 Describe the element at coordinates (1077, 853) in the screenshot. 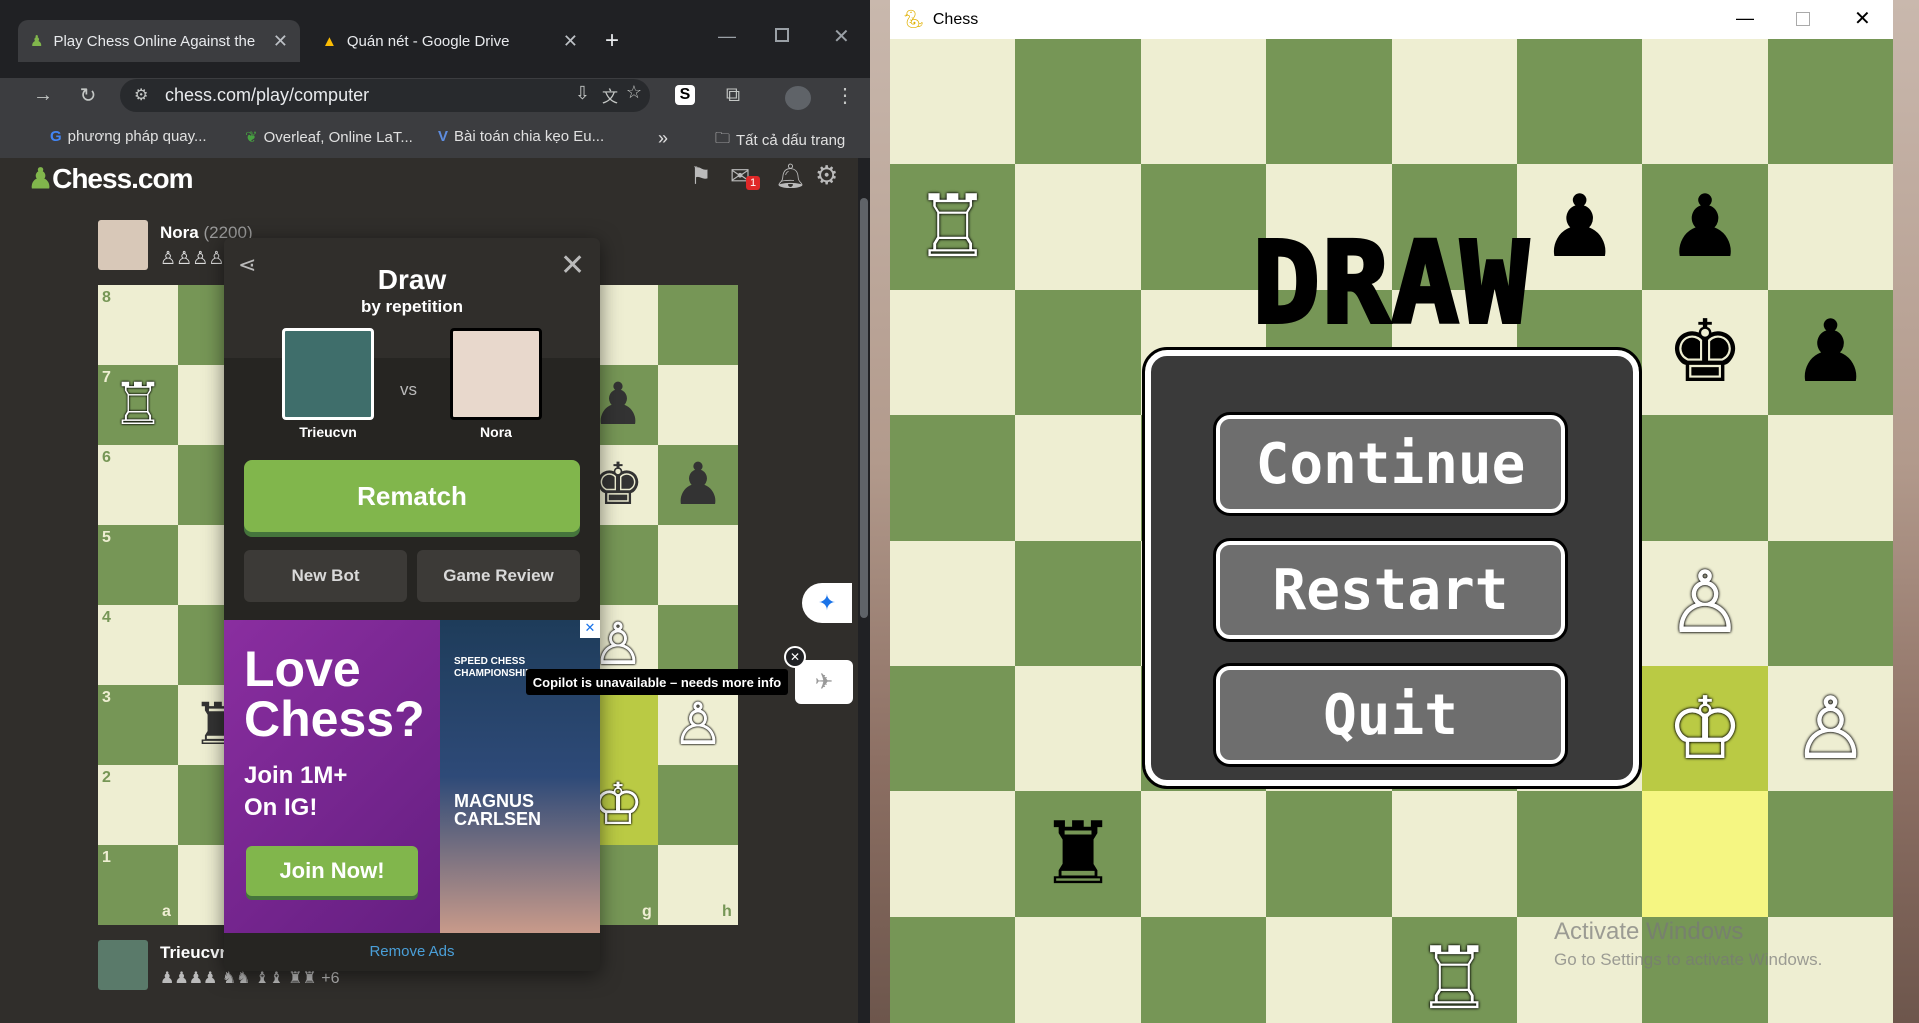

I see `chess-piece: ♜` at that location.